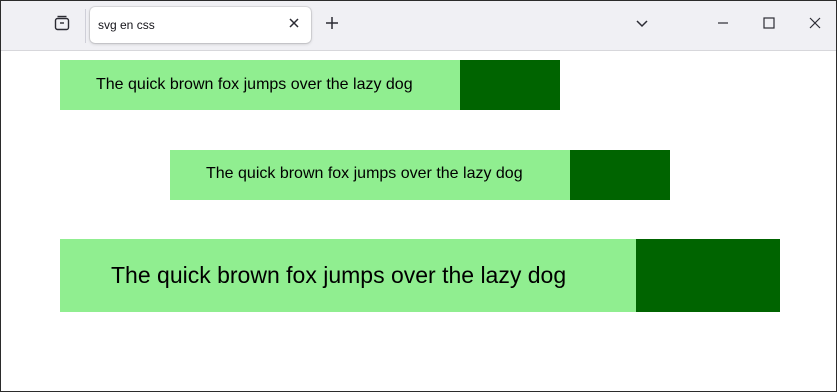 The height and width of the screenshot is (392, 837). I want to click on tab-close-button, so click(294, 25).